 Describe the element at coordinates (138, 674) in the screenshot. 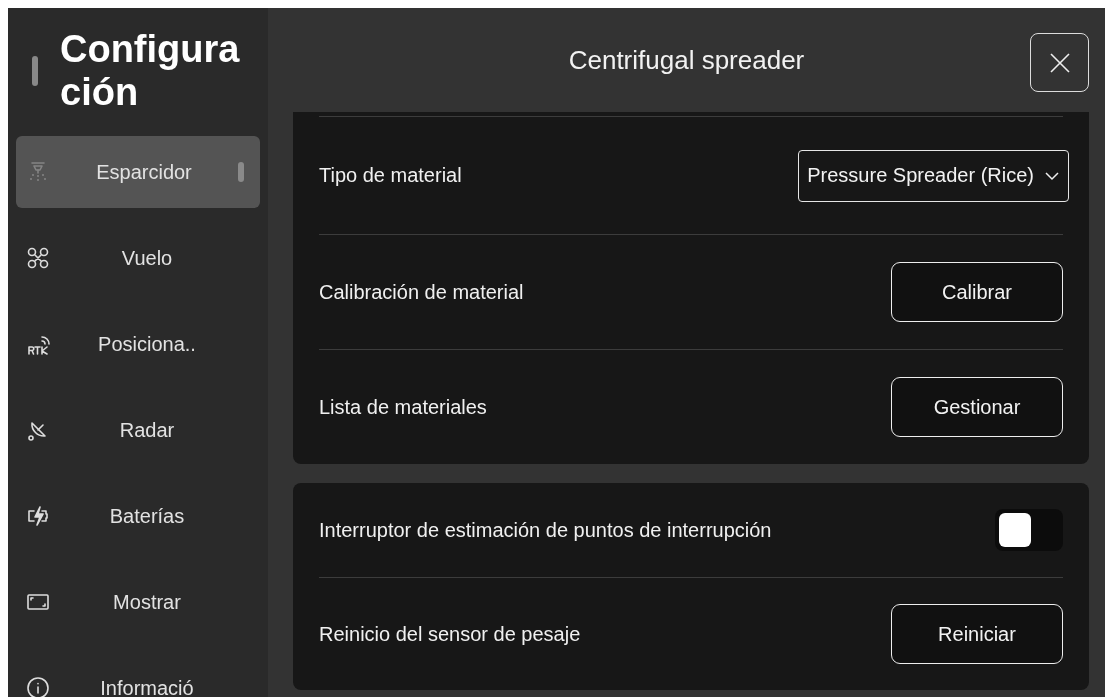

I see `sidebar-item: Informació` at that location.